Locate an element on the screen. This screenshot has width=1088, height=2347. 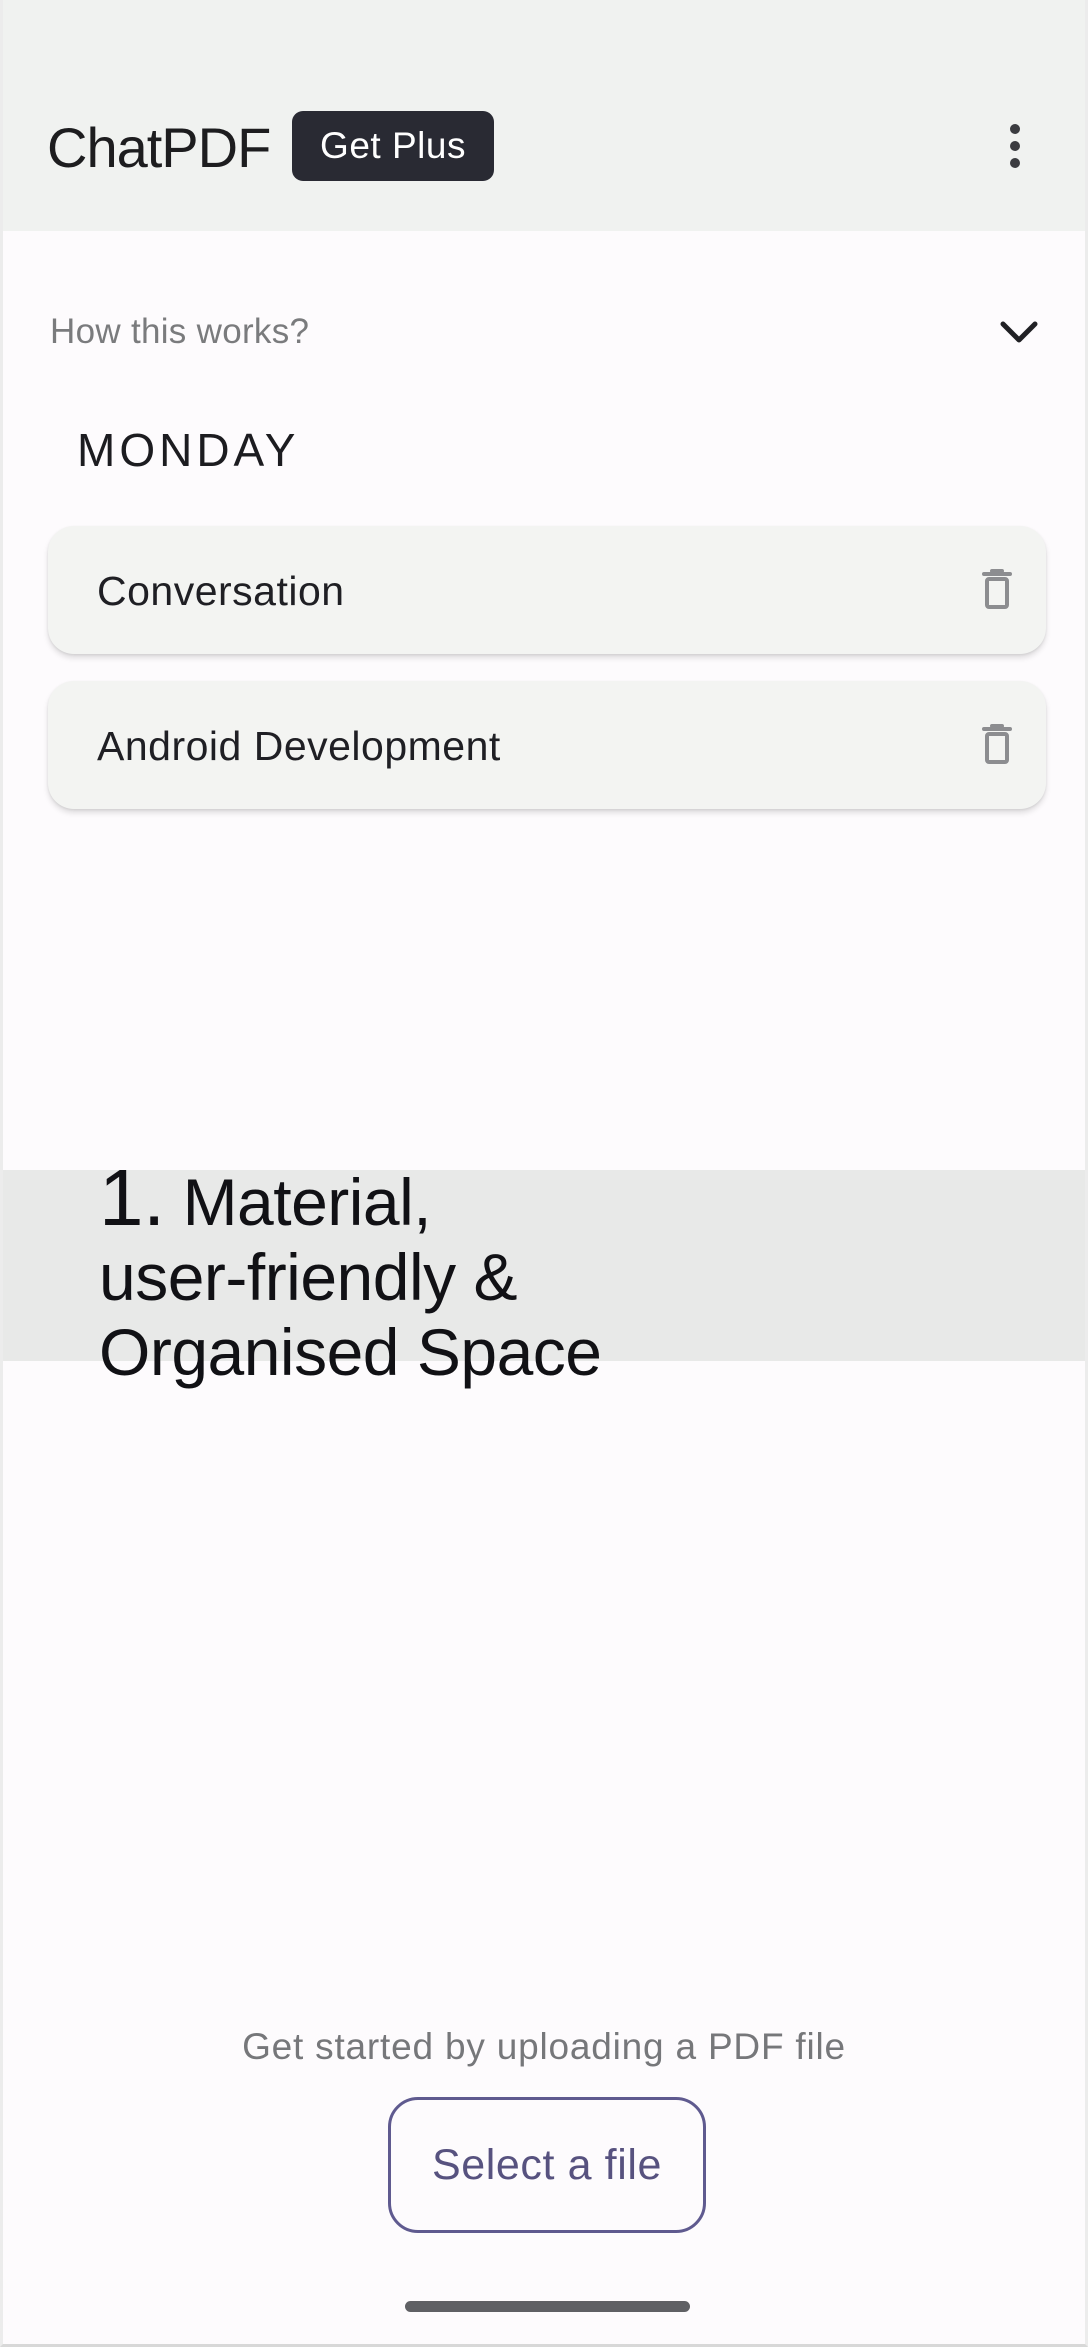
feature-line-3: Organised Space is located at coordinates (350, 1352).